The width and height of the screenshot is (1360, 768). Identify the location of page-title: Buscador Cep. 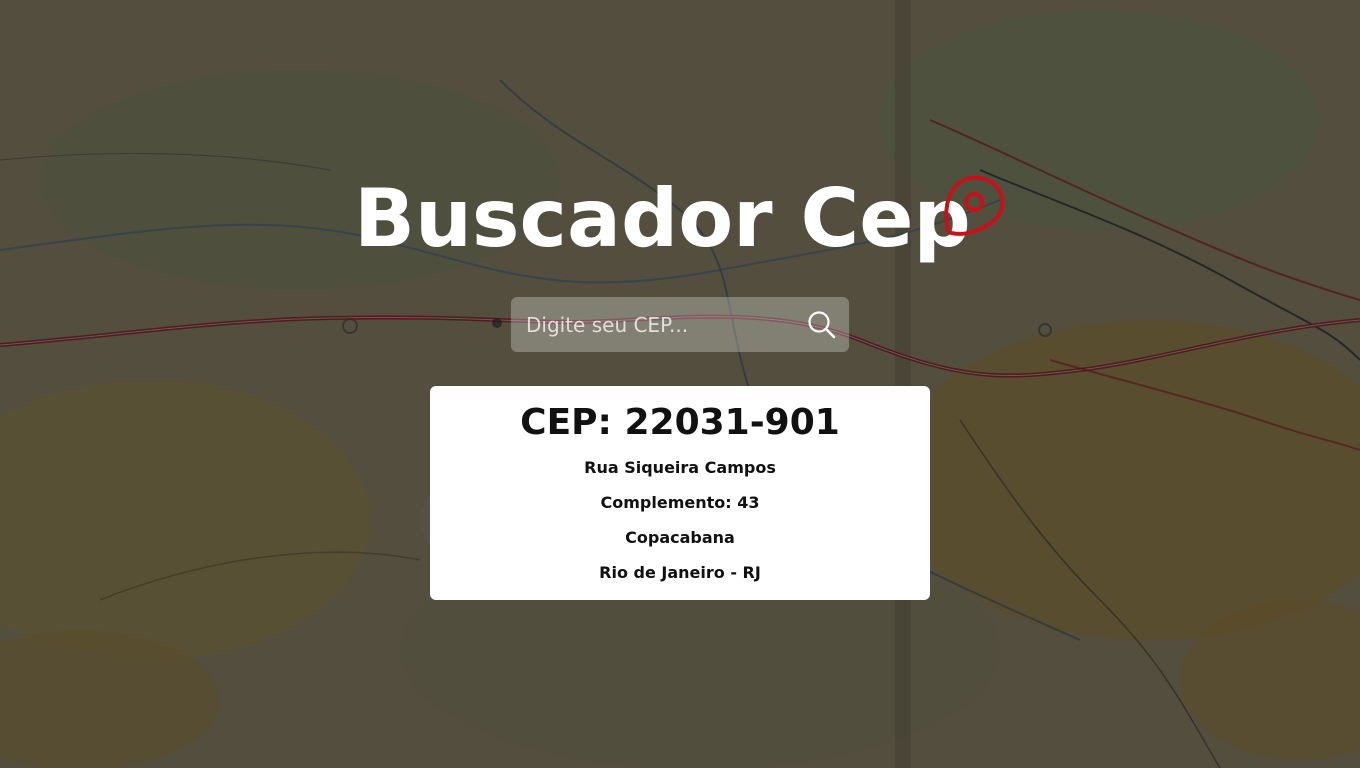
(662, 218).